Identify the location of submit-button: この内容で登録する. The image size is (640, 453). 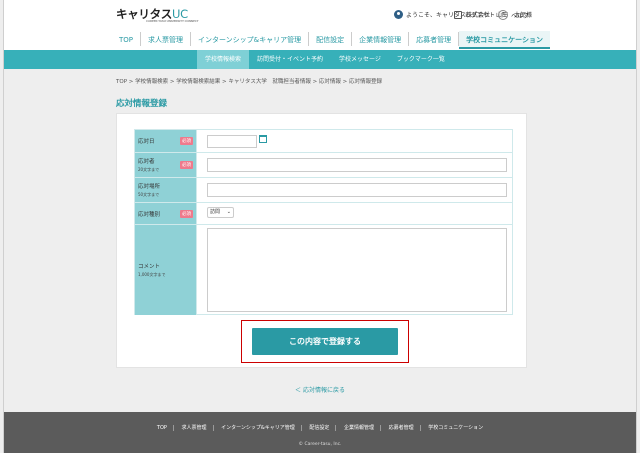
(325, 341).